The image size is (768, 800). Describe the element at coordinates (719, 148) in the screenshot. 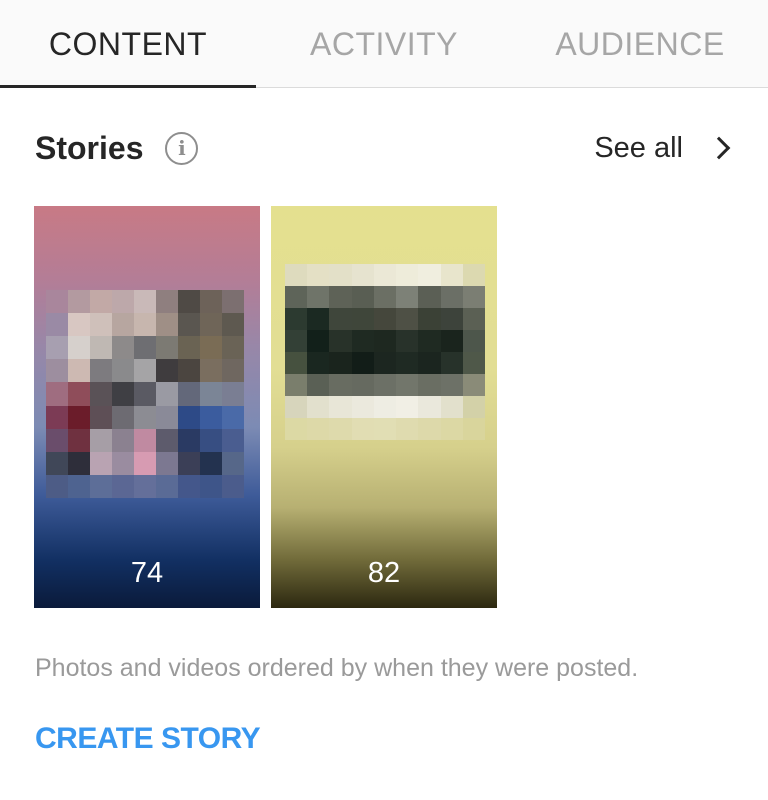

I see `chevron-right-icon` at that location.